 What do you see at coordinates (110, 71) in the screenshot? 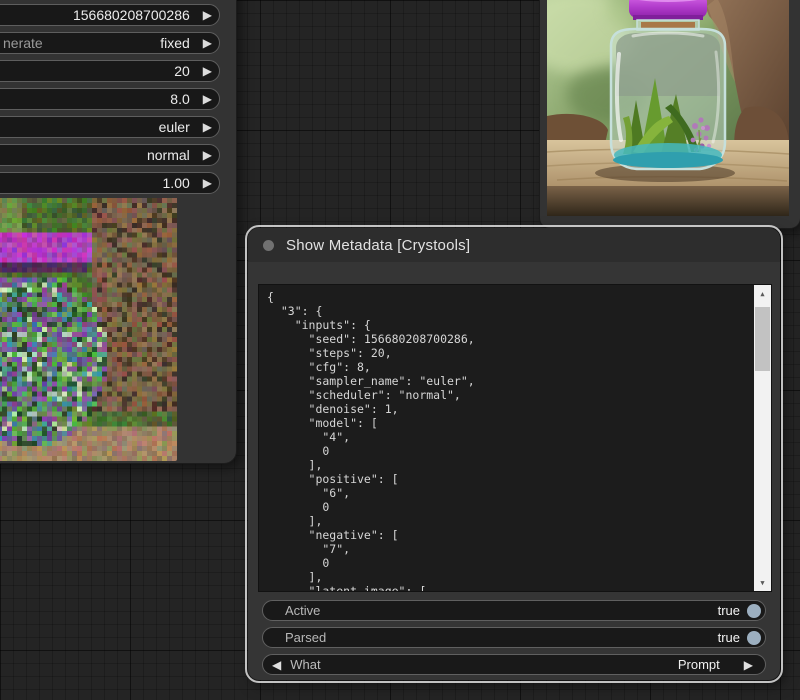
I see `steps-widget: 20 ▶` at bounding box center [110, 71].